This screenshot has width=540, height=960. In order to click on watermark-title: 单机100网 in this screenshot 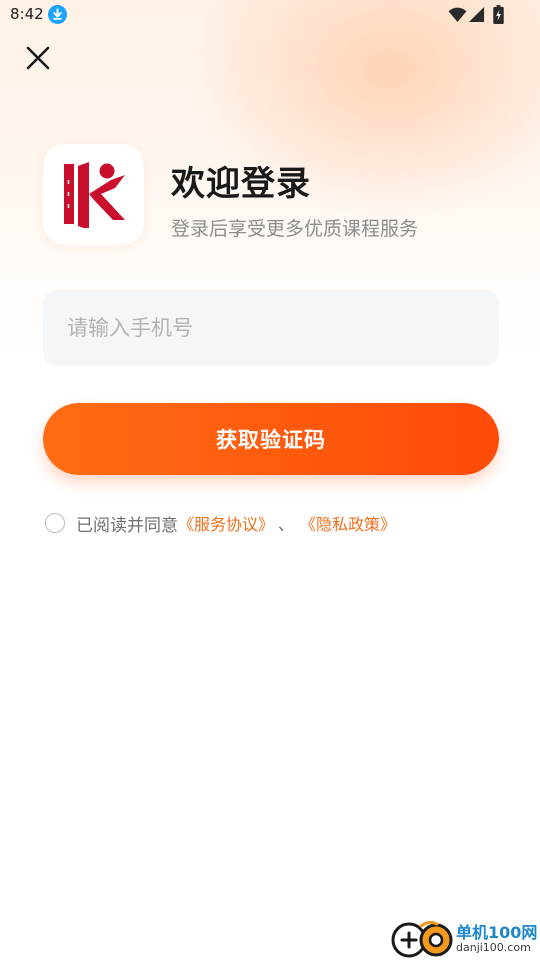, I will do `click(497, 932)`.